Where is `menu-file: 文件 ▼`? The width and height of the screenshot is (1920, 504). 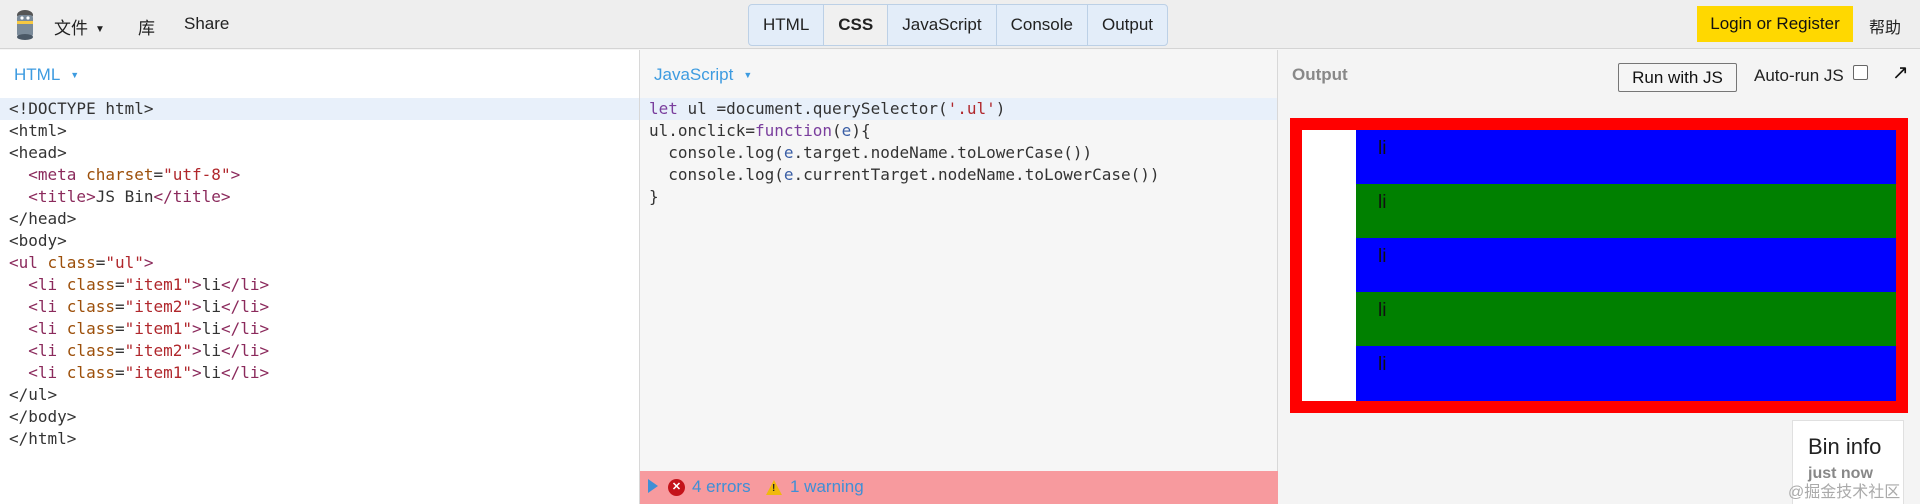
menu-file: 文件 ▼ is located at coordinates (79, 26).